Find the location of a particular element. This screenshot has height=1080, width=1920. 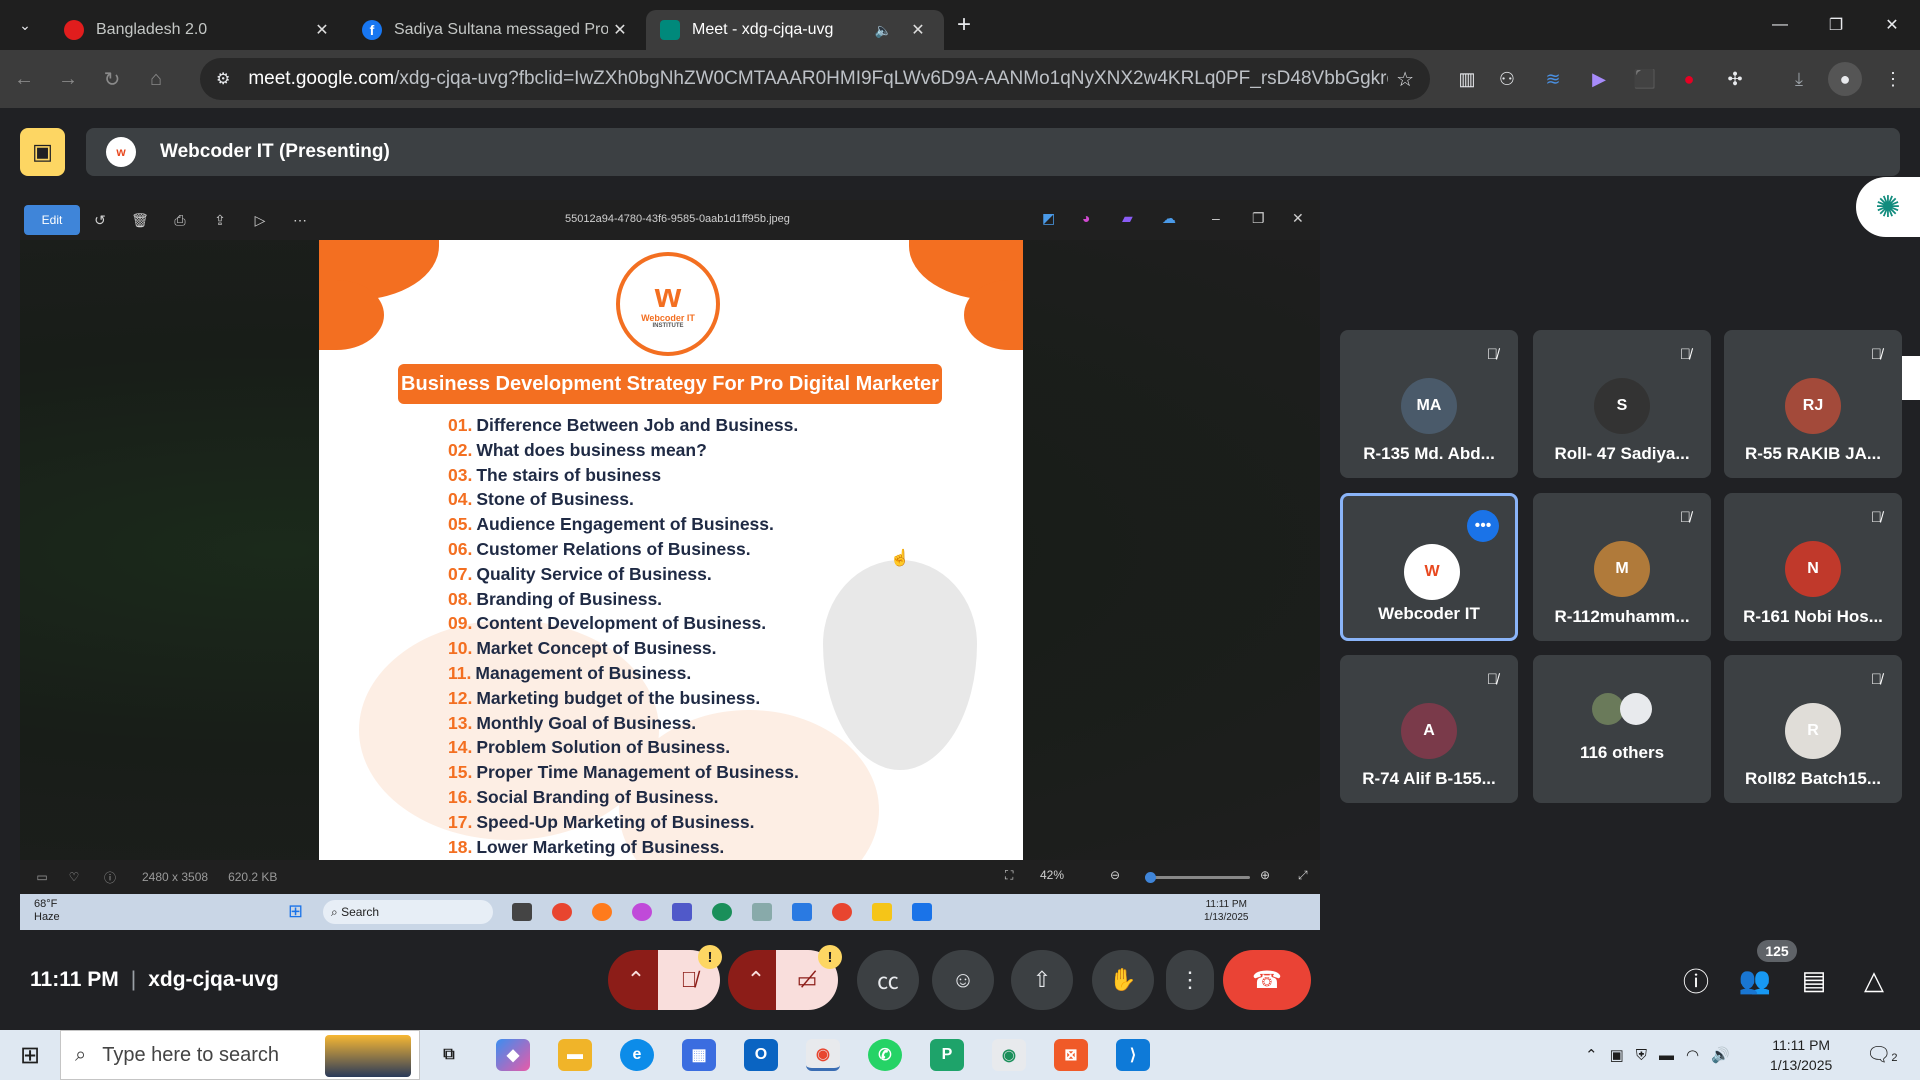

more-icon: ⋯ is located at coordinates (300, 220).